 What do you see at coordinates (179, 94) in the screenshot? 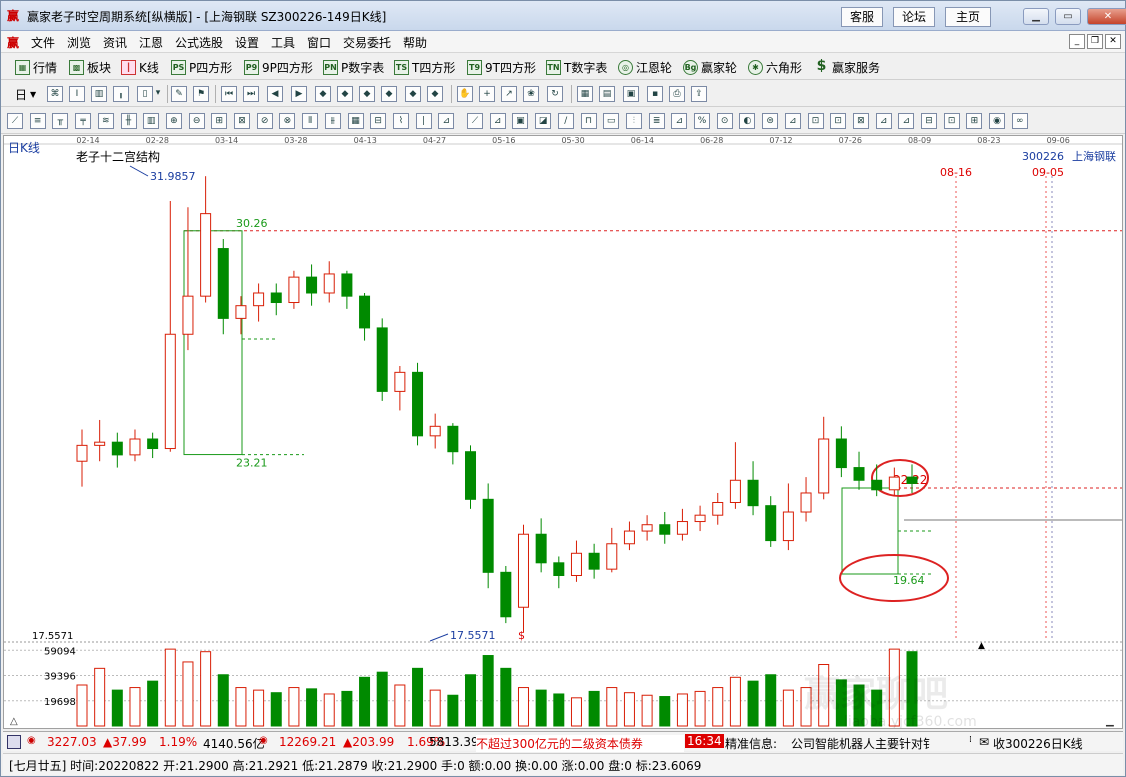
I see `draw-icon: ✎` at bounding box center [179, 94].